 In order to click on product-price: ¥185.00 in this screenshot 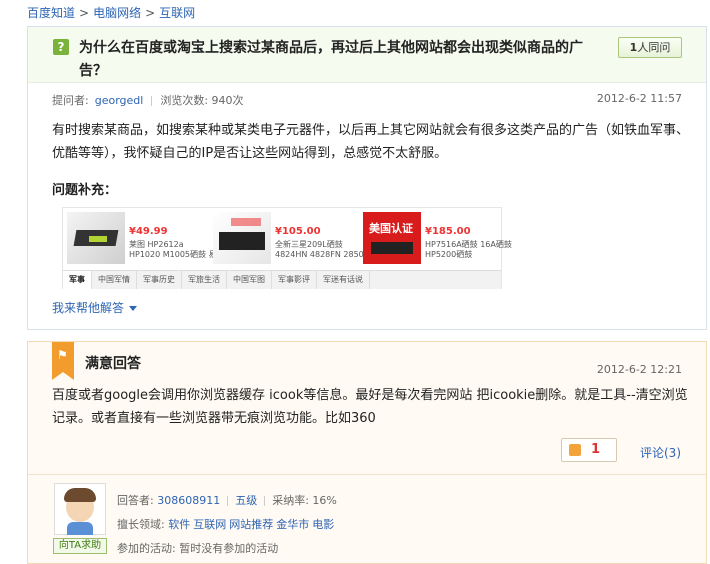, I will do `click(448, 231)`.